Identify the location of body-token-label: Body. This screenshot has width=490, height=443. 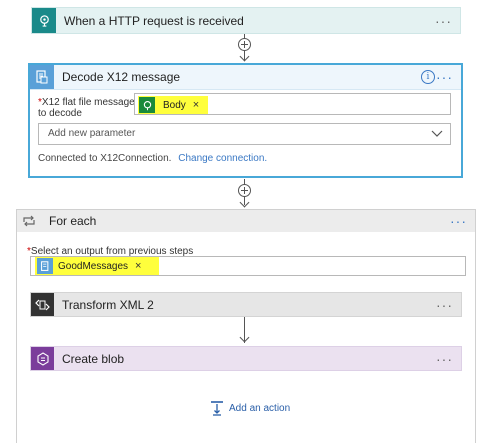
(174, 105).